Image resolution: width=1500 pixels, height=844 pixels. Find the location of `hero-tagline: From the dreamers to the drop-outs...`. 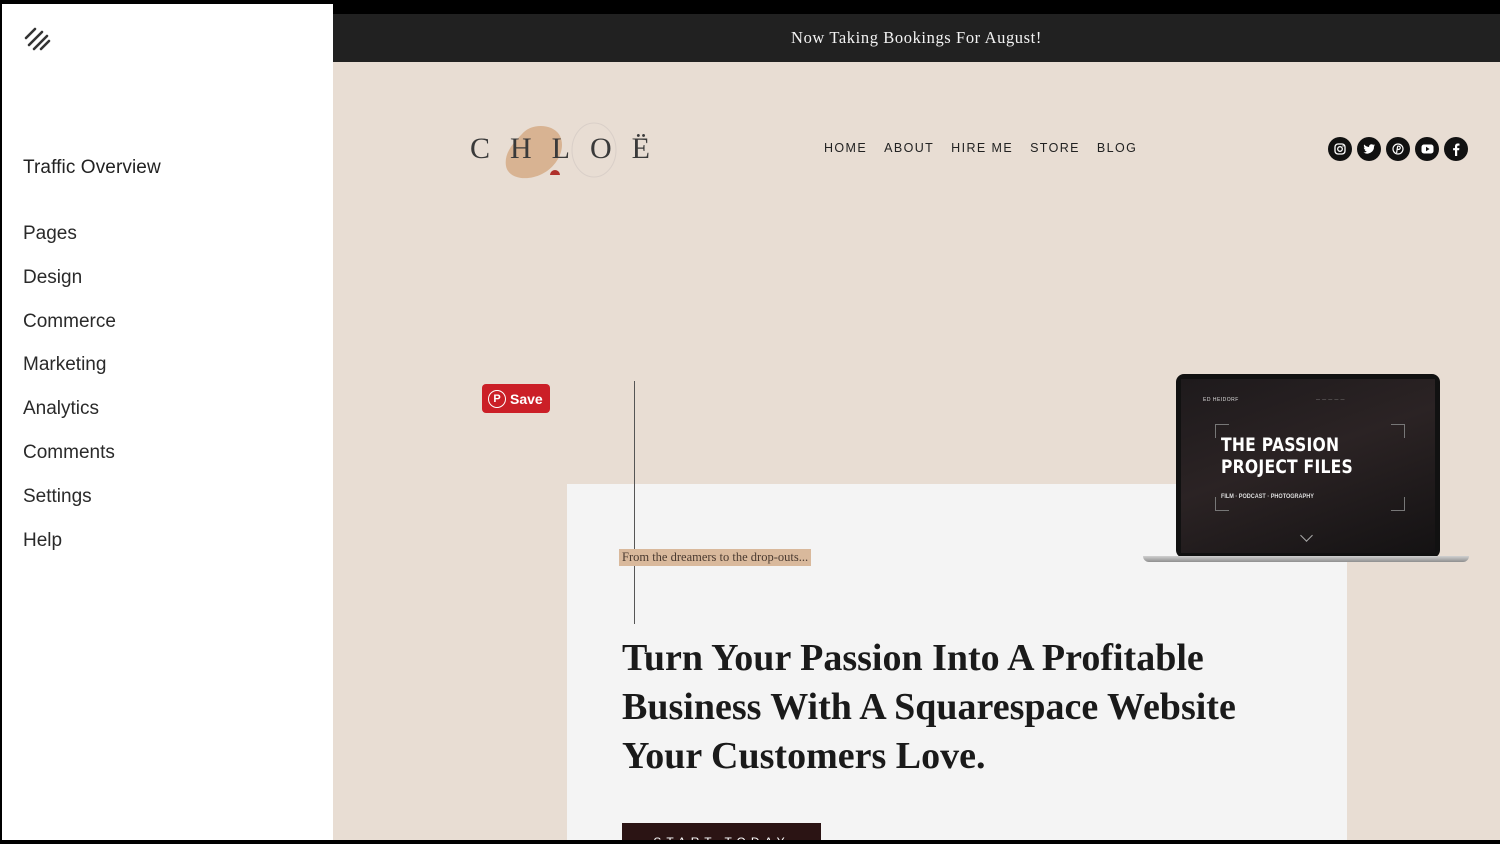

hero-tagline: From the dreamers to the drop-outs... is located at coordinates (715, 557).